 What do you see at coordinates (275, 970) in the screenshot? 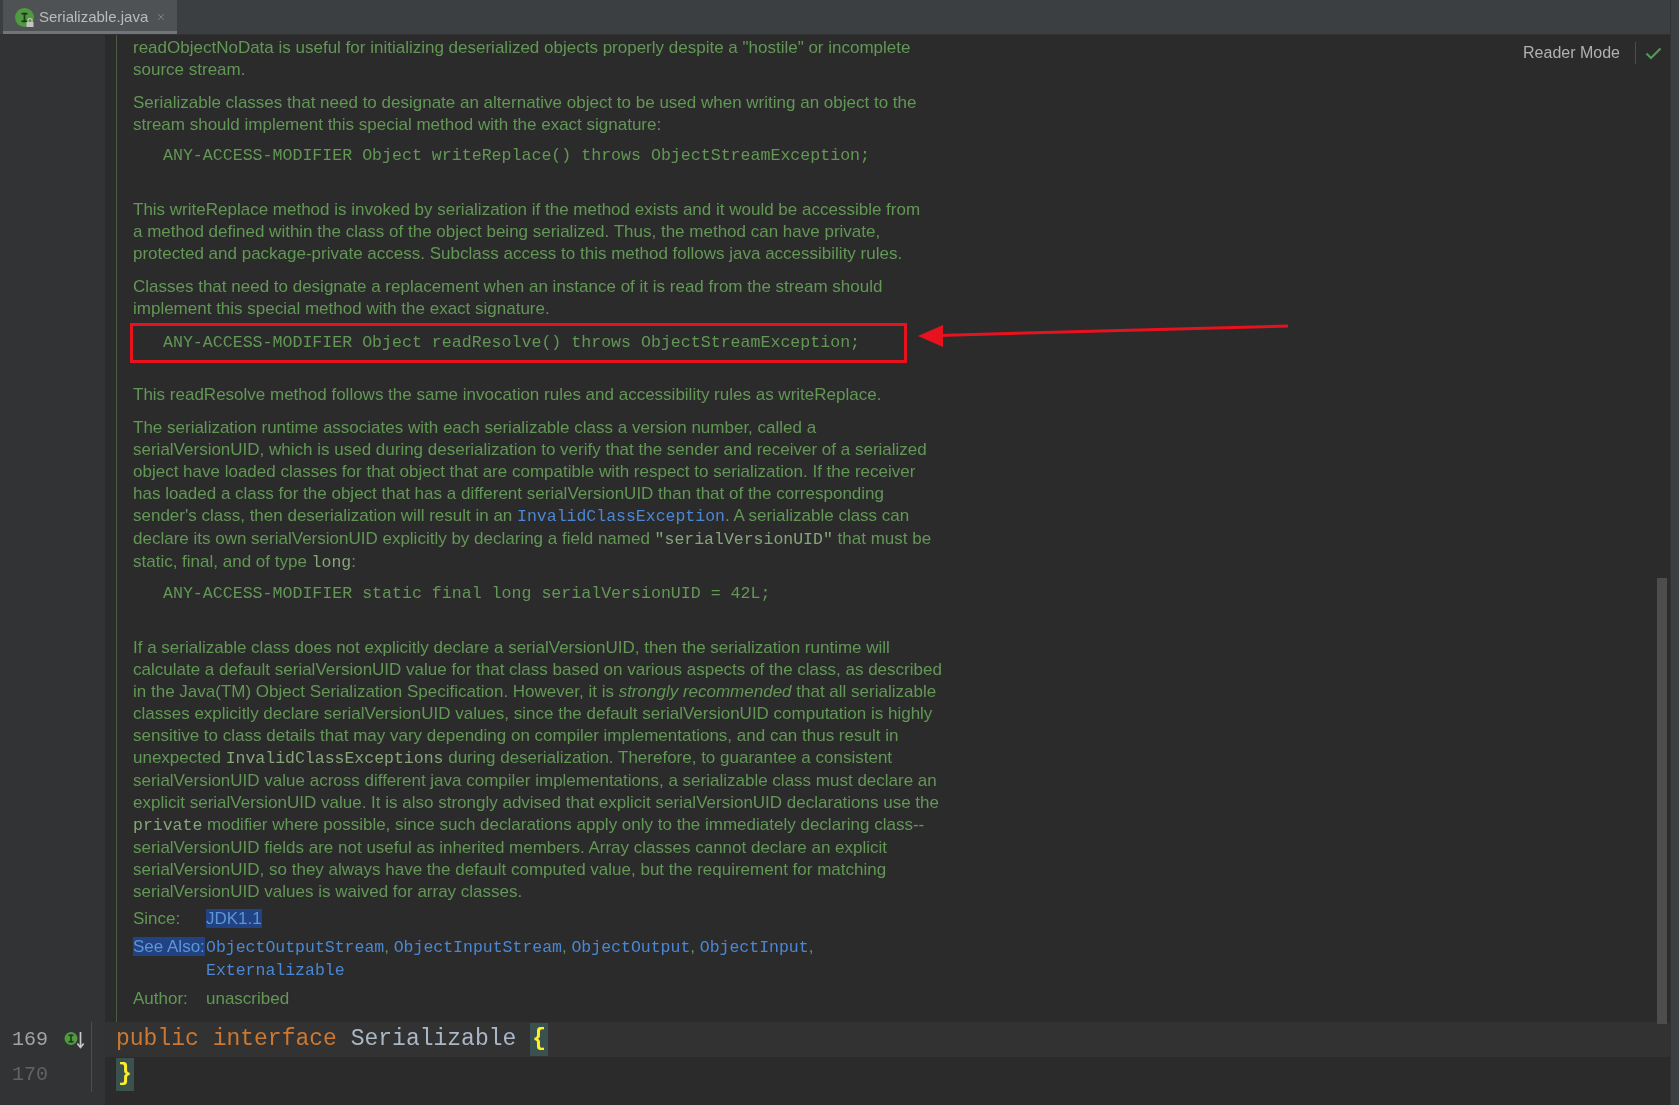
I see `doc-link: Externalizable` at bounding box center [275, 970].